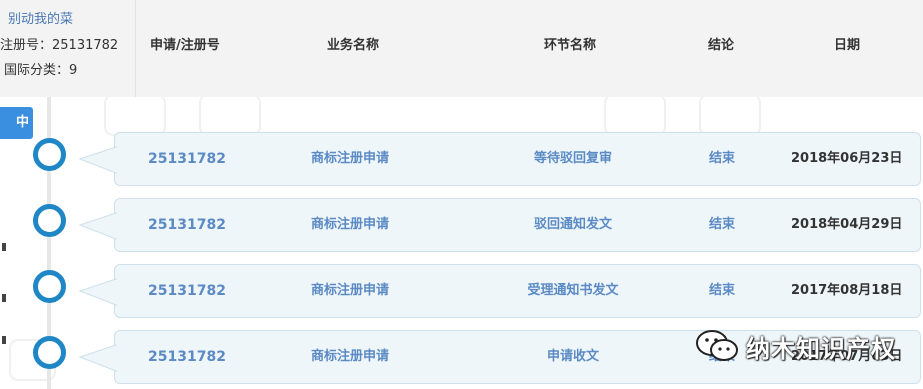  I want to click on trademark-info-panel: 别动我的菜 注册号：25131782 国际分类：9, so click(68, 48).